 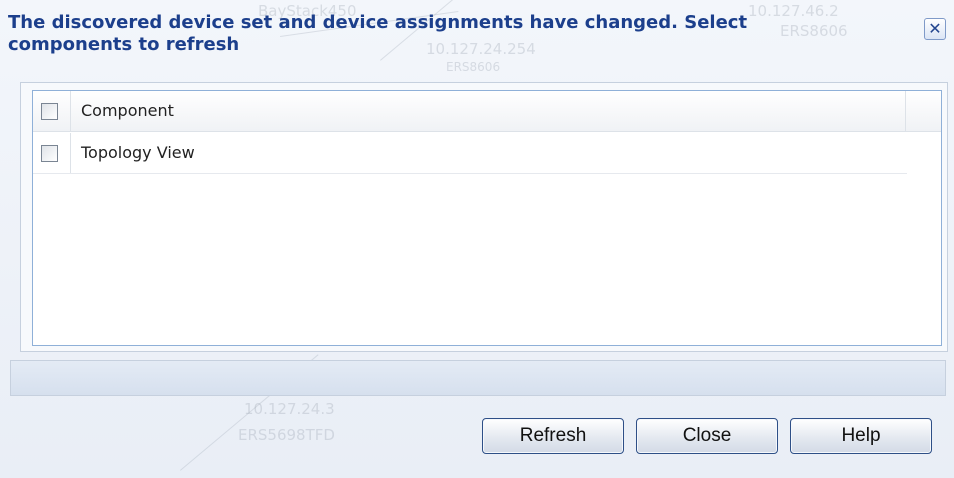 I want to click on close-button: Close, so click(x=707, y=436).